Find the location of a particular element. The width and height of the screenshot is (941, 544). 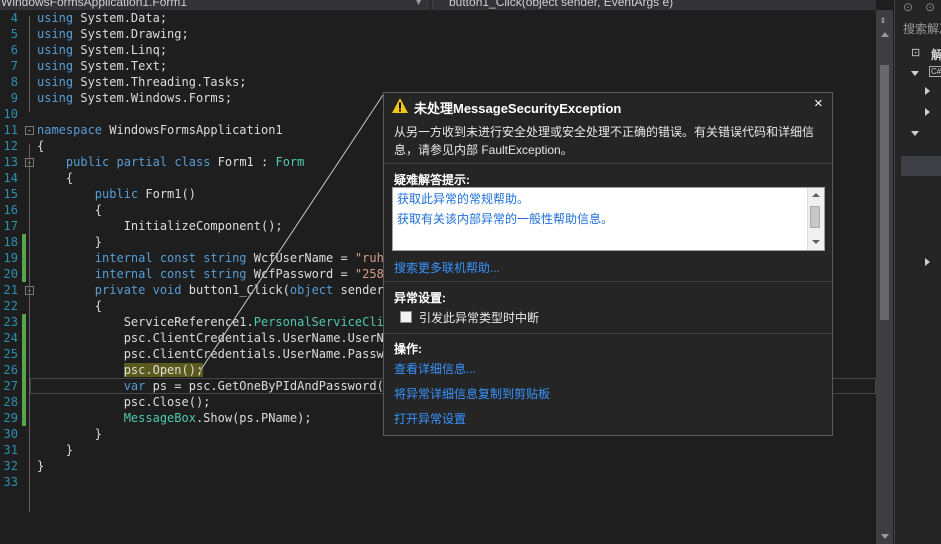

code-token: WcfUserName = is located at coordinates (300, 258).